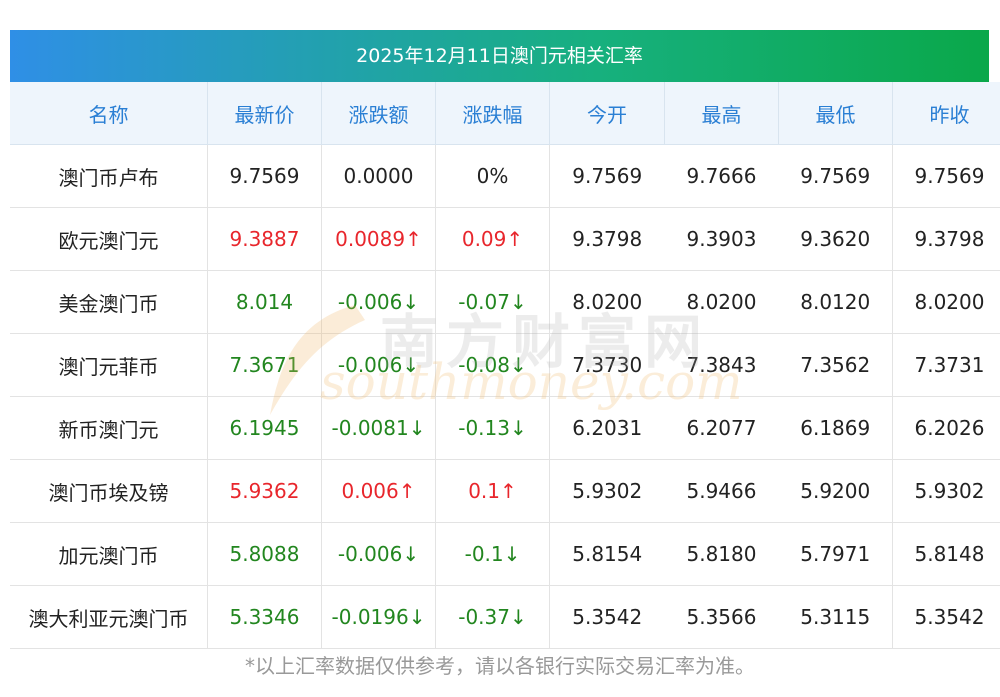  What do you see at coordinates (264, 554) in the screenshot?
I see `cell-latest: 5.8088` at bounding box center [264, 554].